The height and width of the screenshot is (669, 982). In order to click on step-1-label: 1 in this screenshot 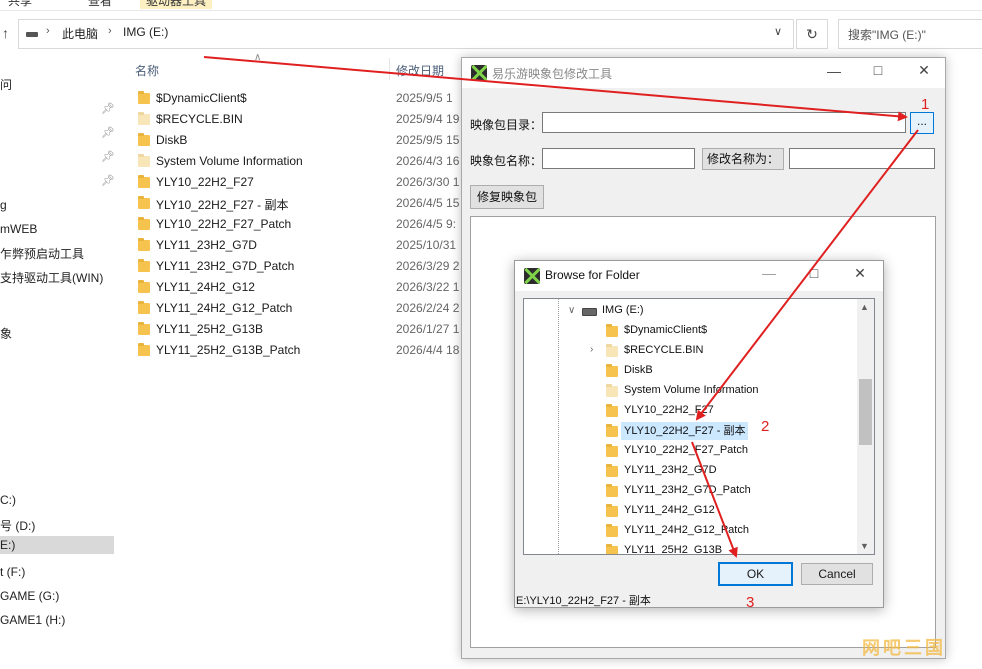, I will do `click(925, 104)`.